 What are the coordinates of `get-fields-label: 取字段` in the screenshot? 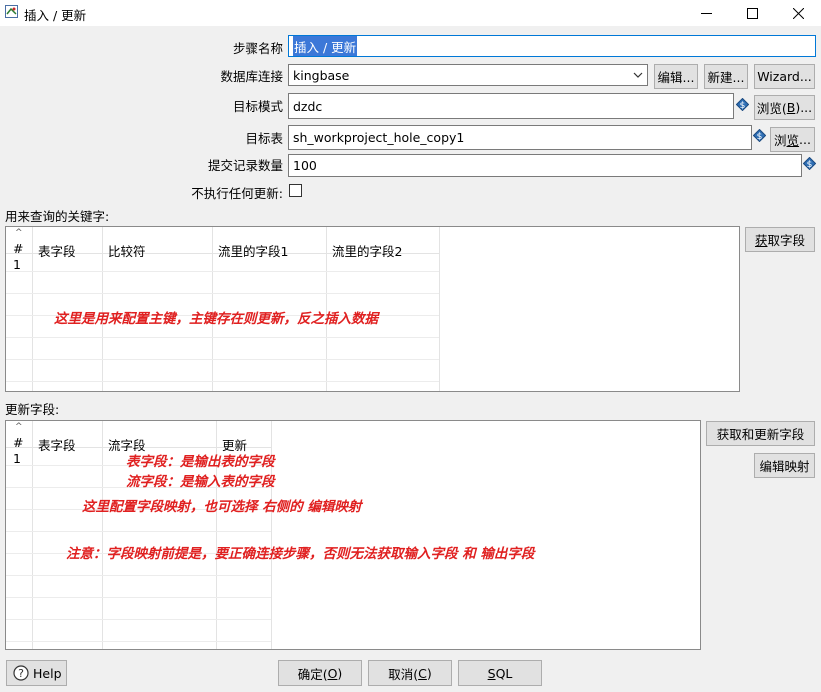 It's located at (786, 240).